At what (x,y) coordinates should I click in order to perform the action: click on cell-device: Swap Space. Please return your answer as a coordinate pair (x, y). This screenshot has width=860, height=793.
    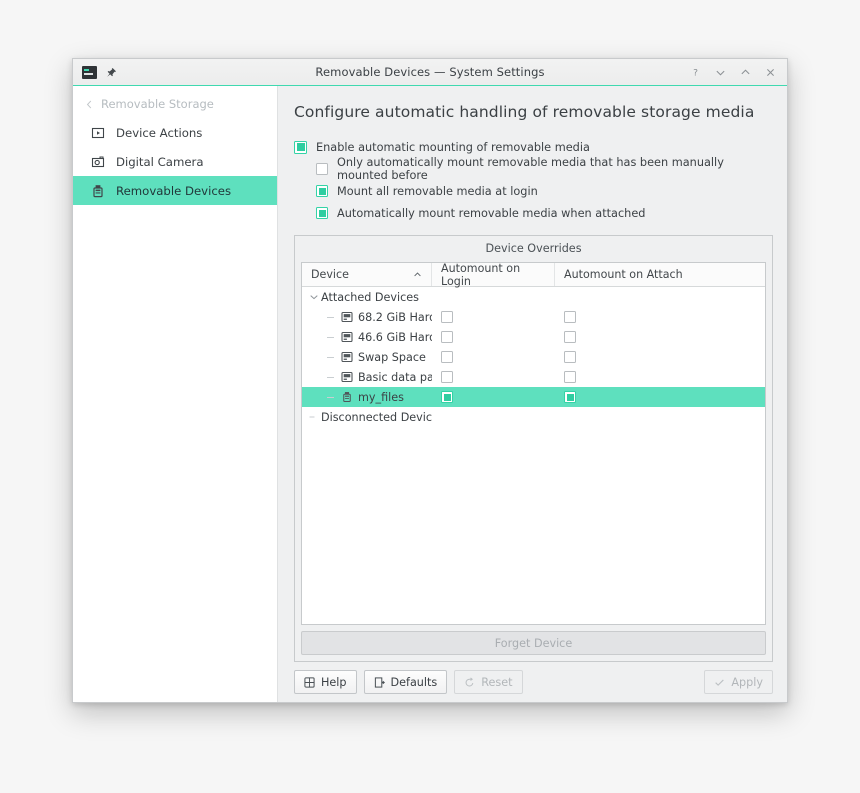
    Looking at the image, I should click on (367, 357).